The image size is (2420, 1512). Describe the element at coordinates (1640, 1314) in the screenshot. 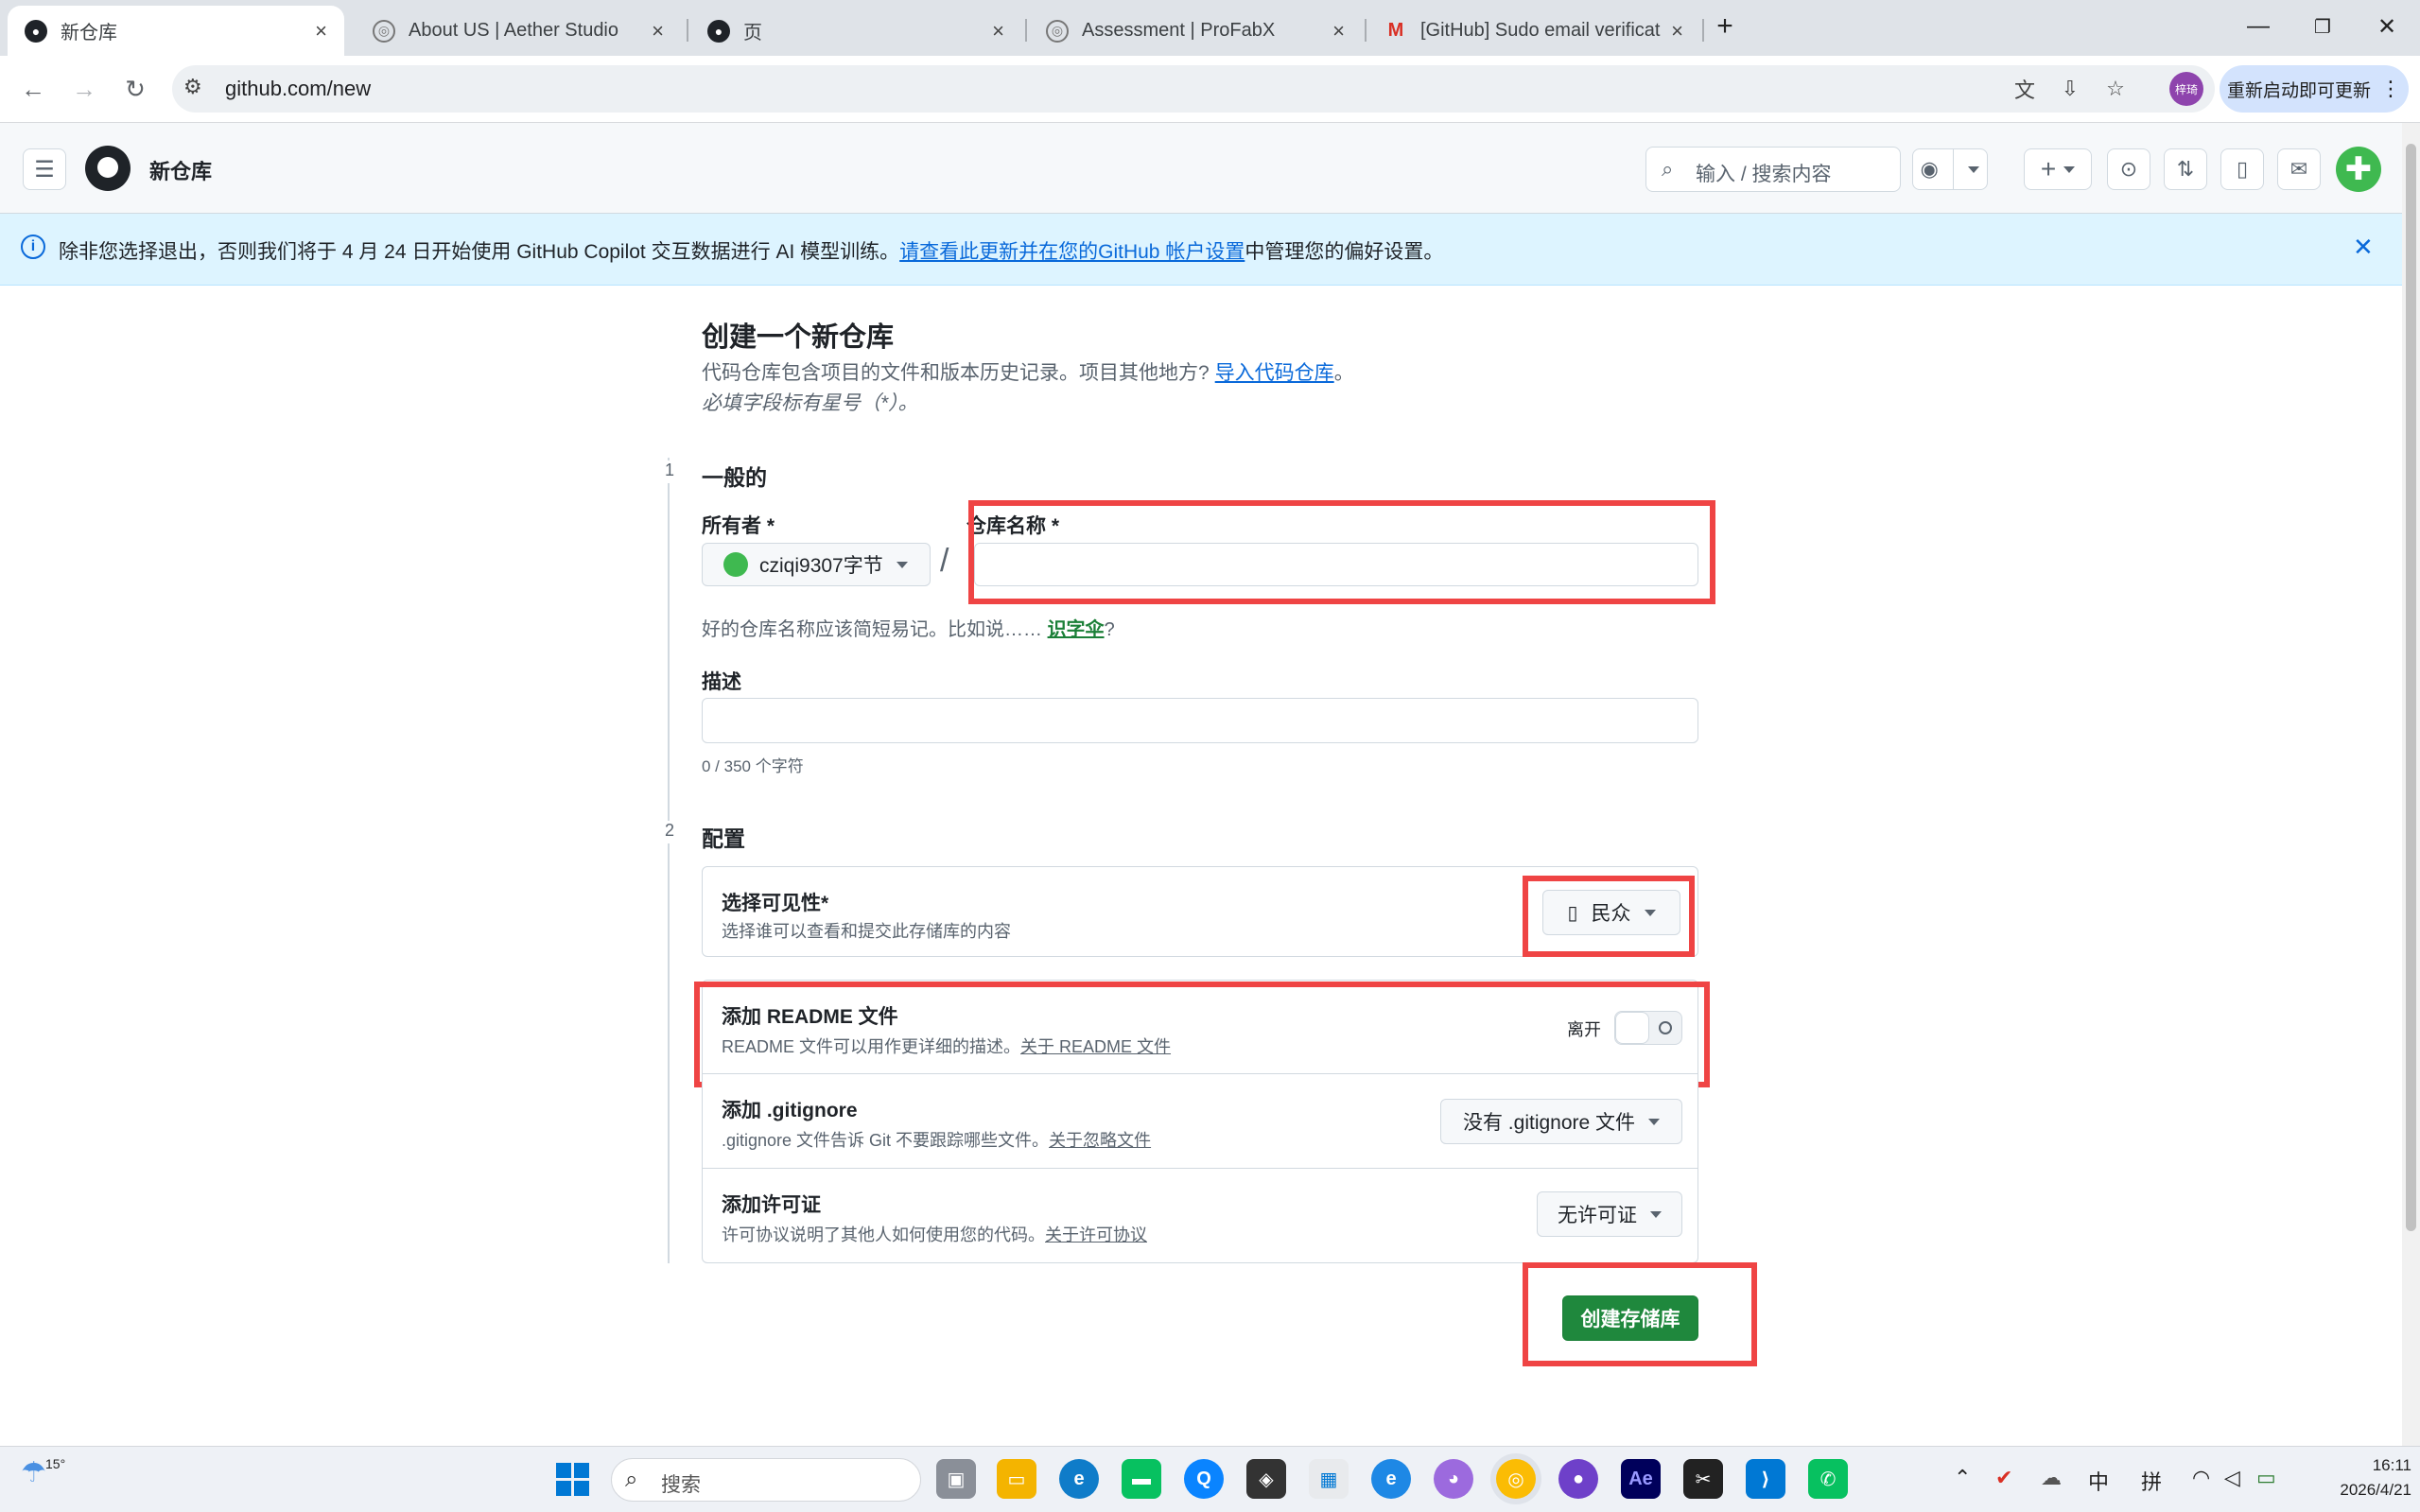

I see `highlight-box-create` at that location.